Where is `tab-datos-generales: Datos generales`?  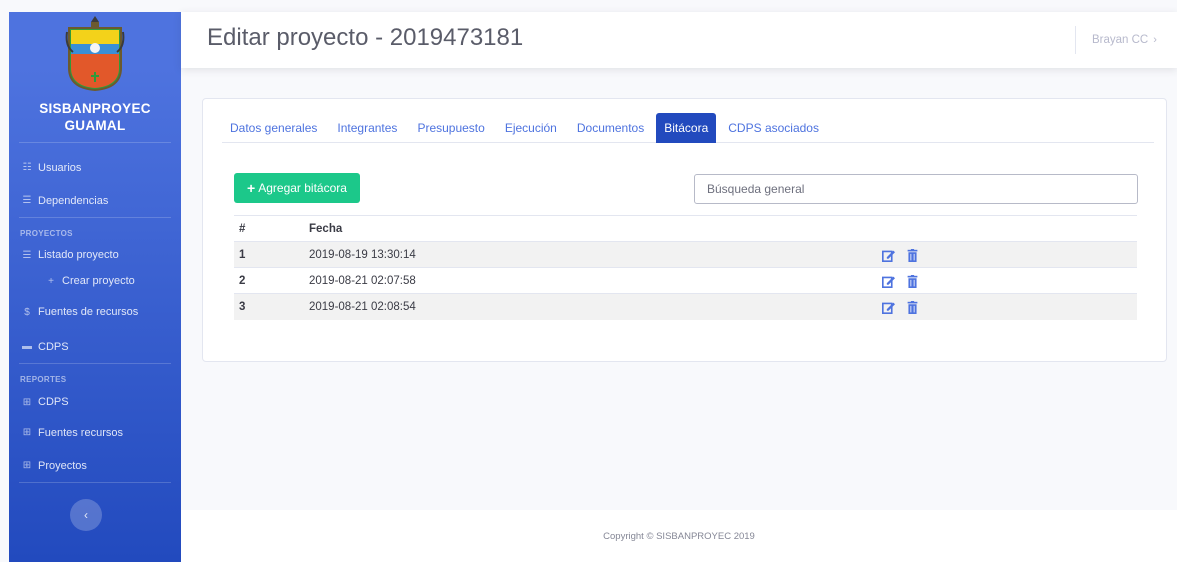
tab-datos-generales: Datos generales is located at coordinates (273, 128).